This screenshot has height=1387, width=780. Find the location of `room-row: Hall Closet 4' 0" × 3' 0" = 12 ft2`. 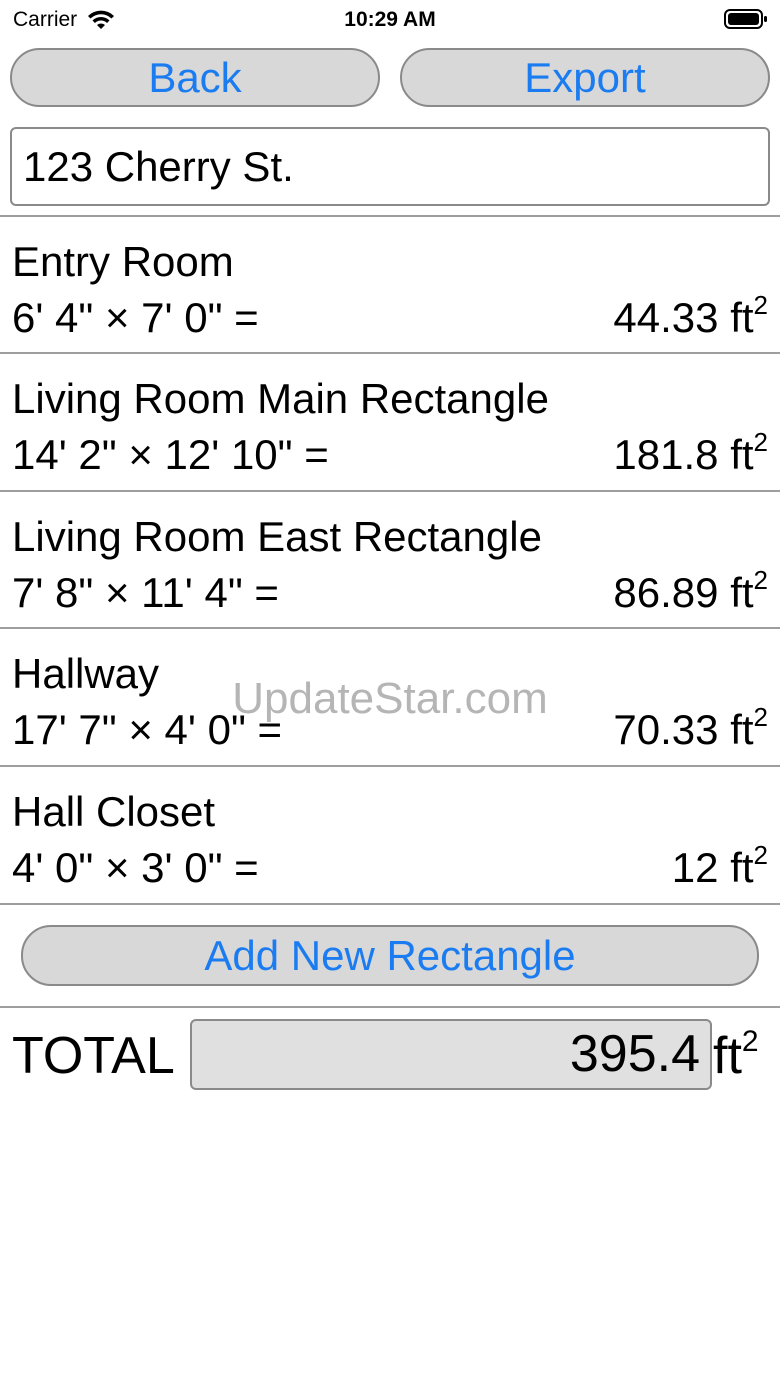

room-row: Hall Closet 4' 0" × 3' 0" = 12 ft2 is located at coordinates (390, 835).